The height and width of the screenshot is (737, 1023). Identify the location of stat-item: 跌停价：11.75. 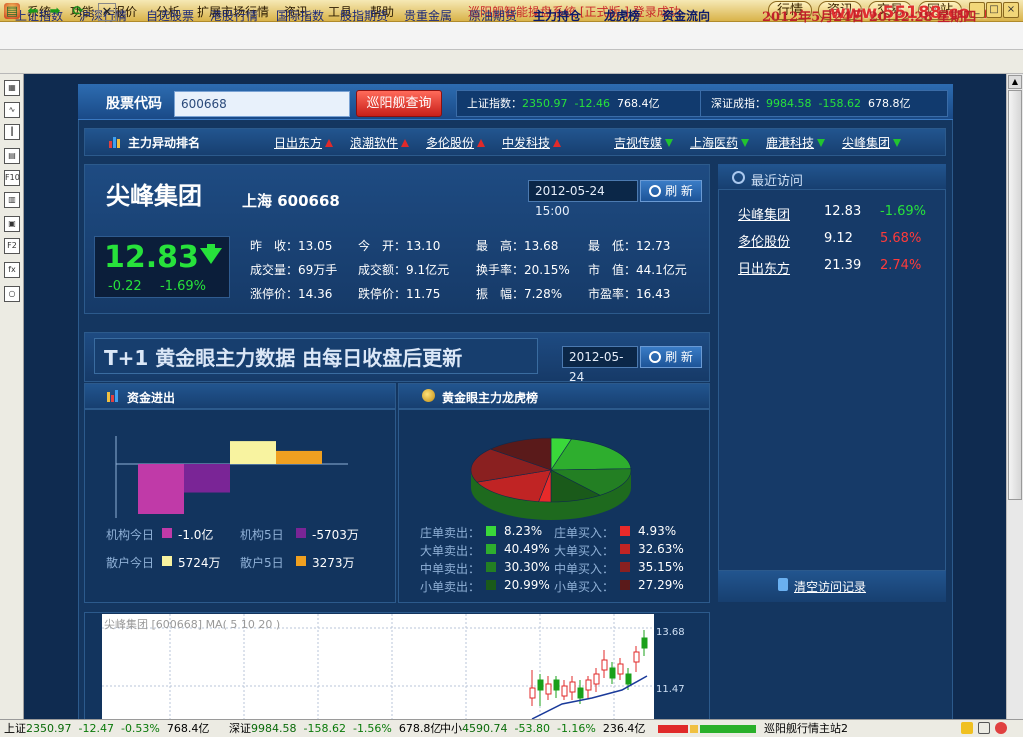
(399, 293).